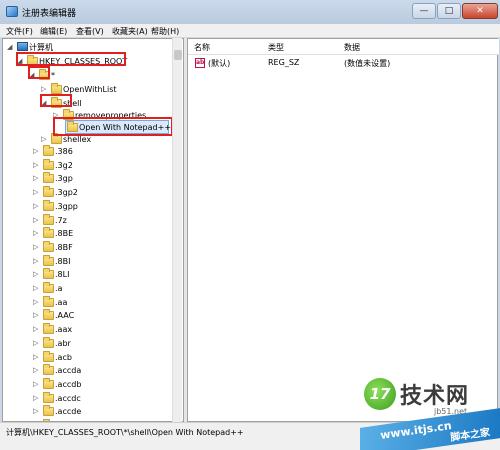  Describe the element at coordinates (83, 411) in the screenshot. I see `tree-node-extension: ▷ .accde` at that location.